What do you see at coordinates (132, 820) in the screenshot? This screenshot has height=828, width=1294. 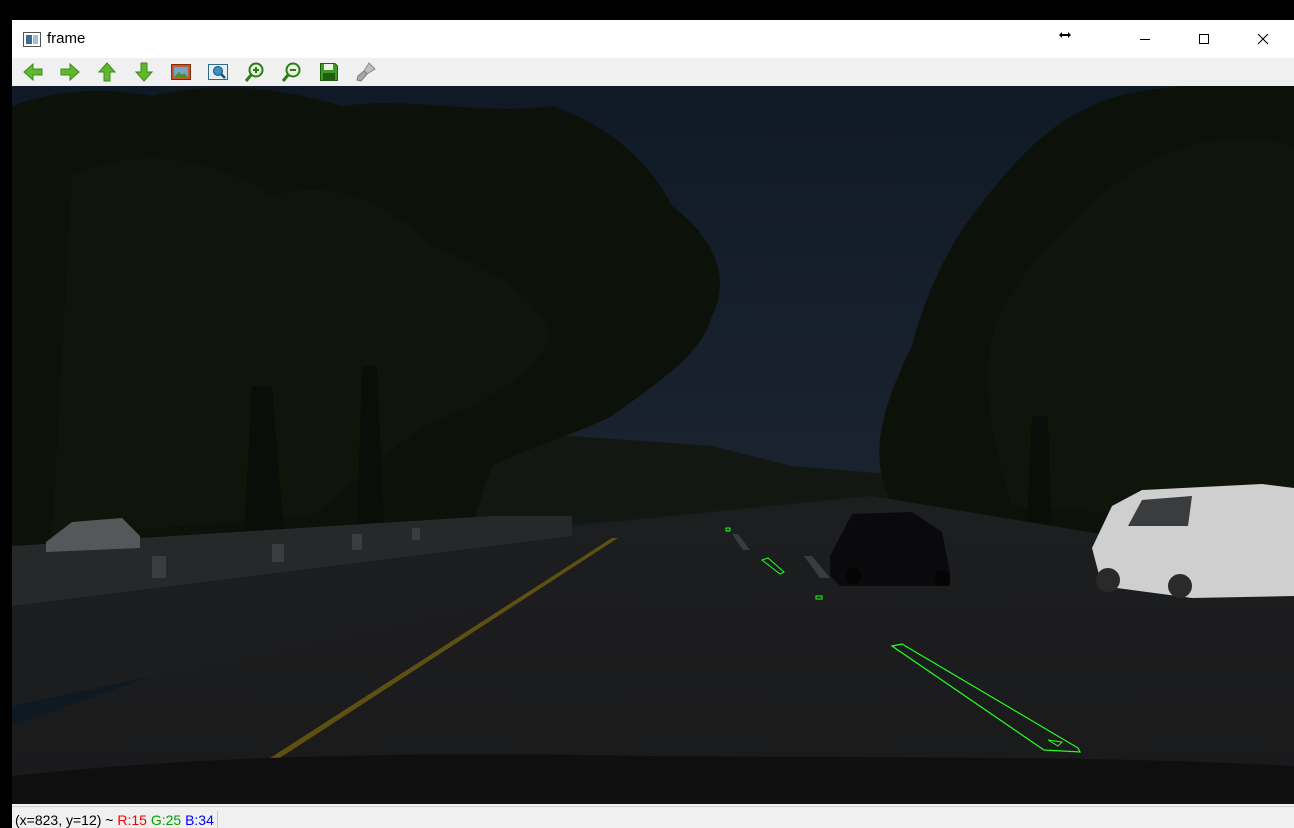 I see `red-value: R:15` at bounding box center [132, 820].